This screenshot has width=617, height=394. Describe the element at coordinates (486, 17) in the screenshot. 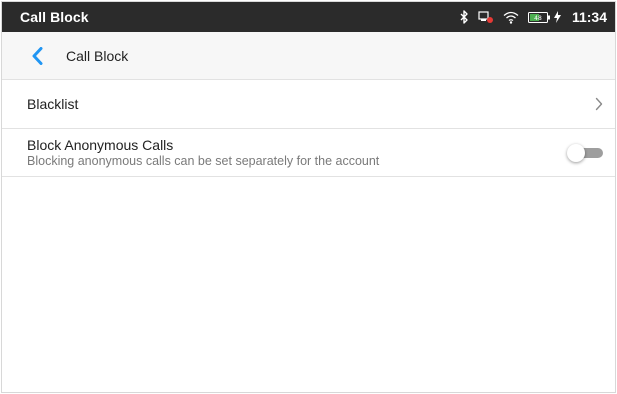

I see `network-disconnected-icon` at that location.